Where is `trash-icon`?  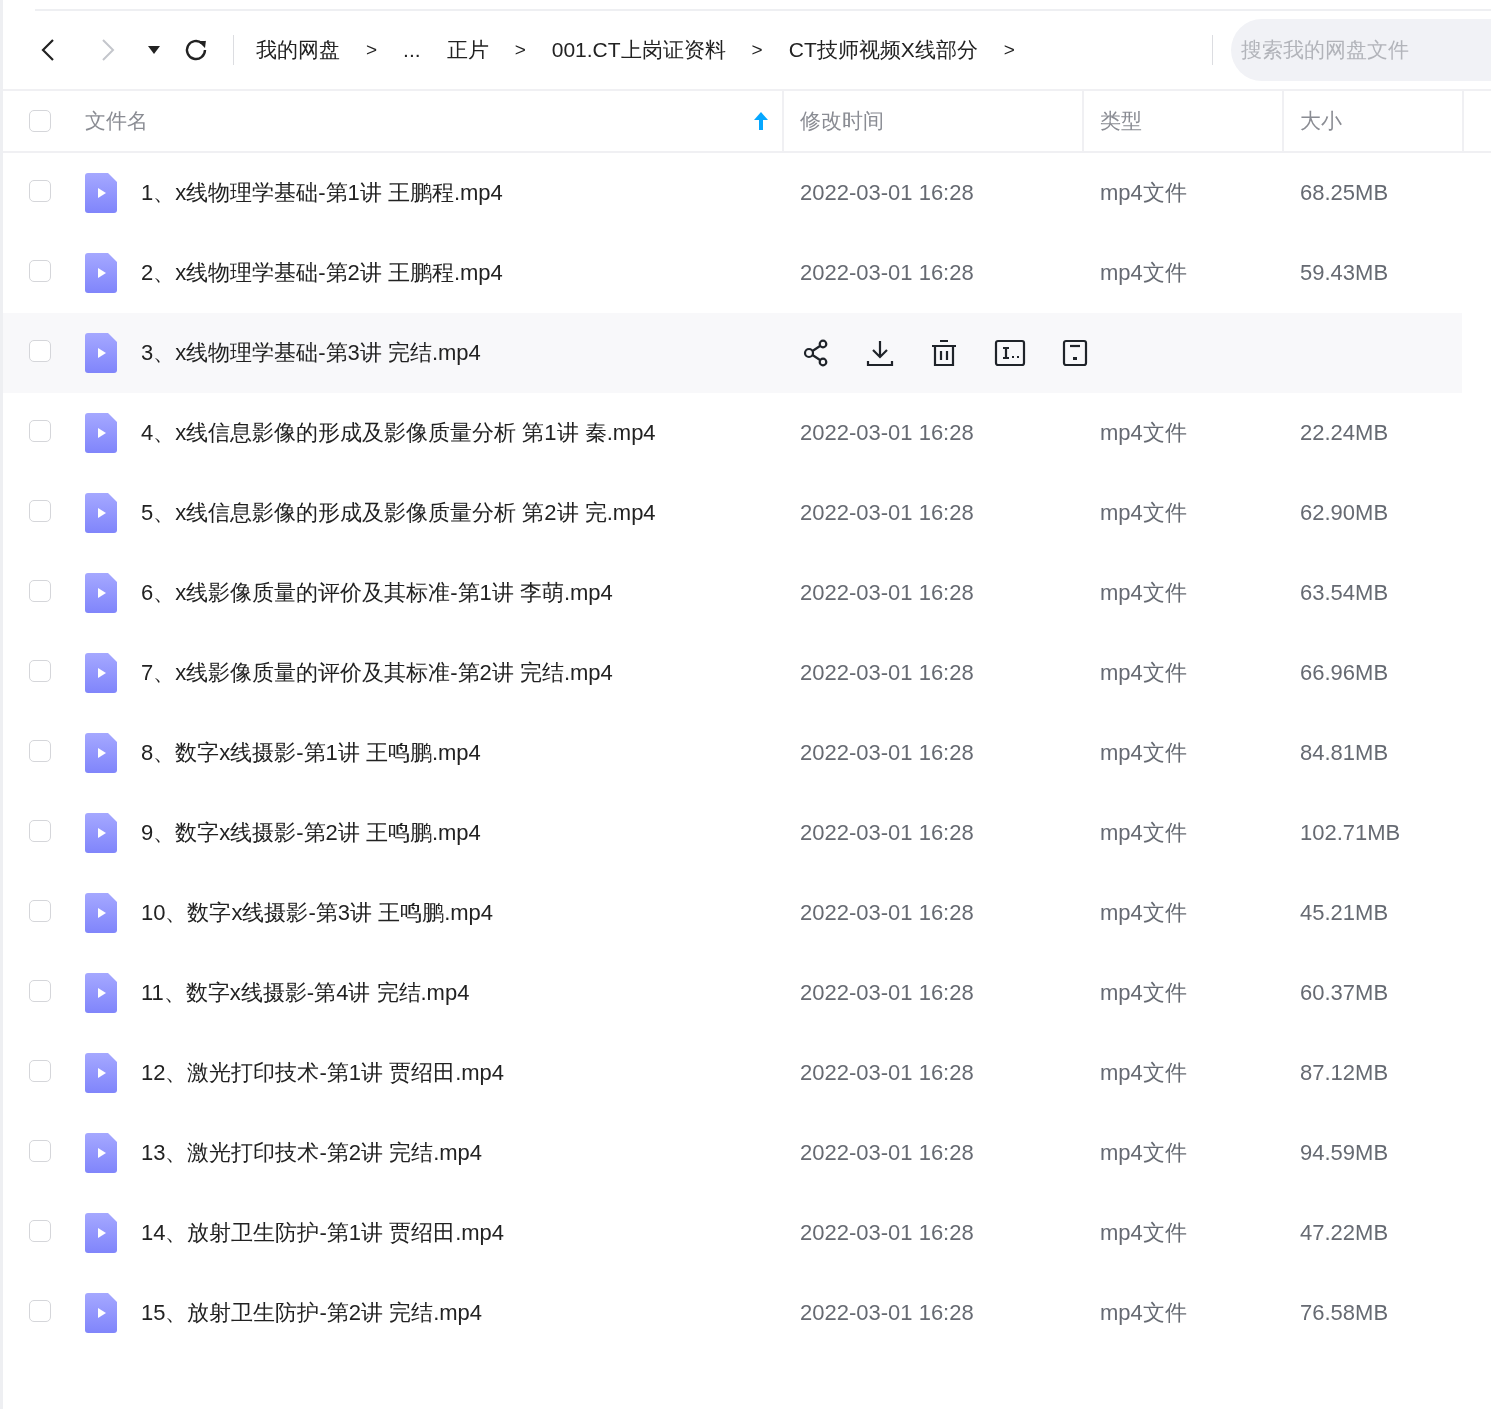 trash-icon is located at coordinates (944, 353).